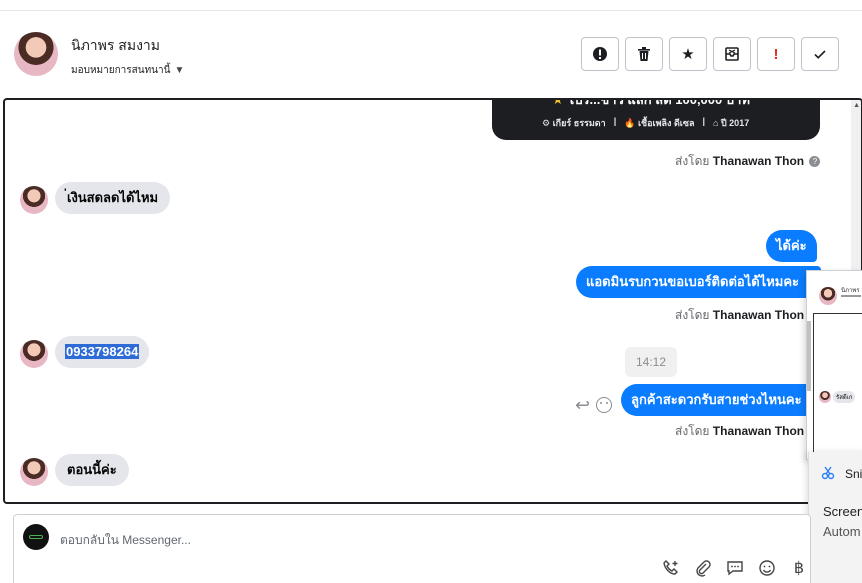  What do you see at coordinates (856, 105) in the screenshot?
I see `scroll-up-arrow-icon: ▲` at bounding box center [856, 105].